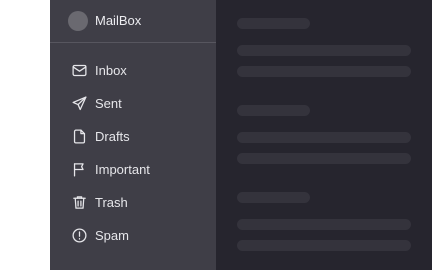 This screenshot has height=270, width=432. What do you see at coordinates (112, 235) in the screenshot?
I see `sidebar-item-label: Spam` at bounding box center [112, 235].